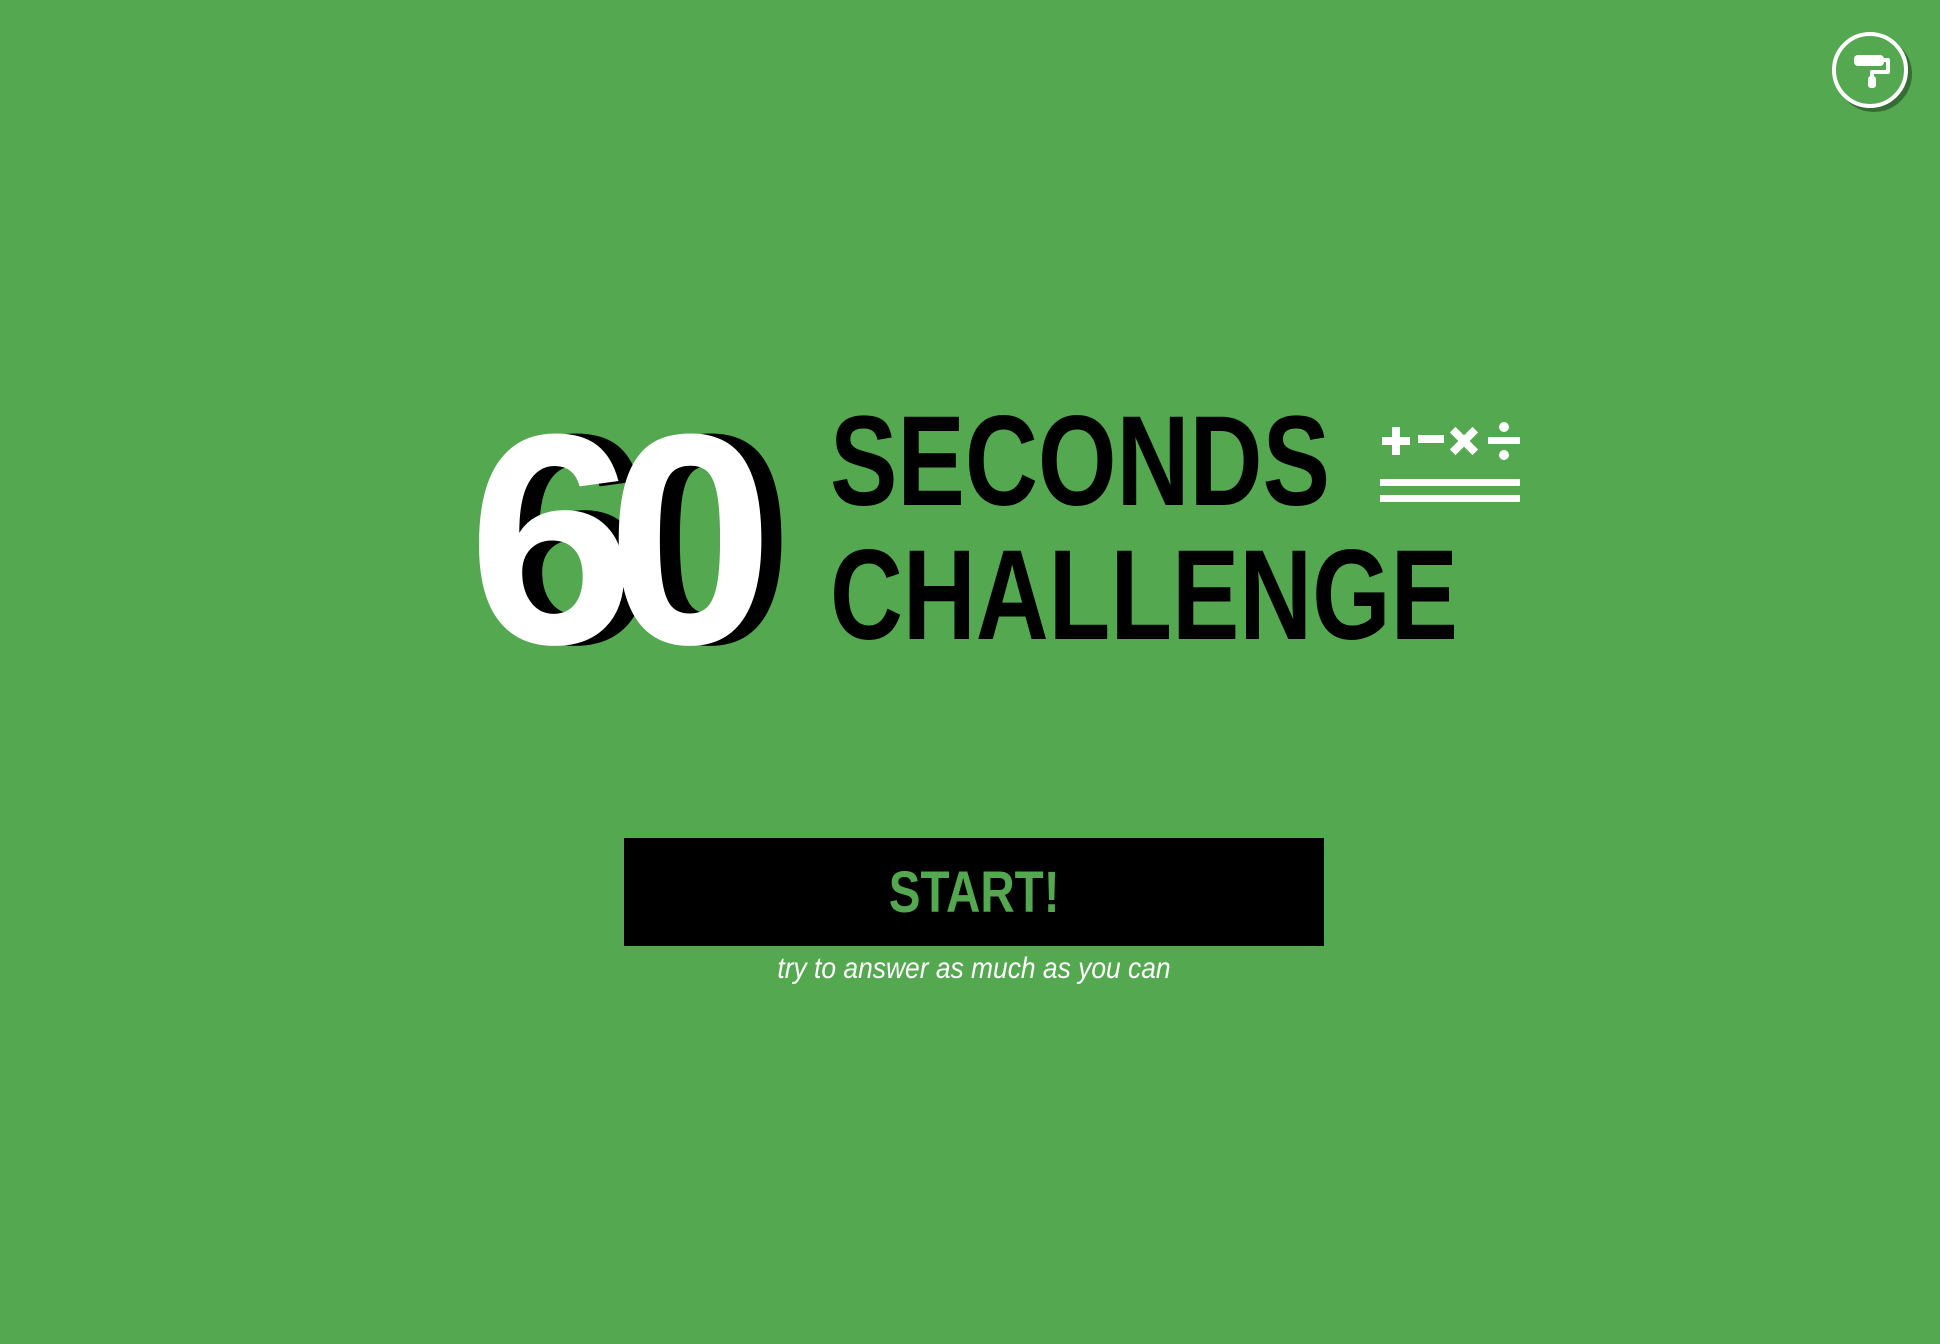 This screenshot has height=1344, width=1940. What do you see at coordinates (1080, 461) in the screenshot?
I see `logo-line-seconds: SECONDS` at bounding box center [1080, 461].